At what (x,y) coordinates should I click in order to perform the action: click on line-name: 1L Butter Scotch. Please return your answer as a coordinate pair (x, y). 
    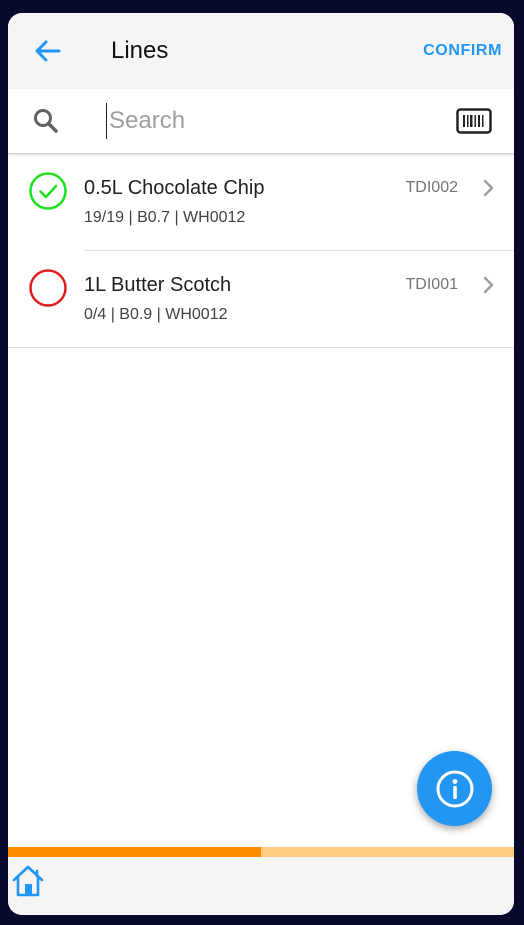
    Looking at the image, I should click on (158, 285).